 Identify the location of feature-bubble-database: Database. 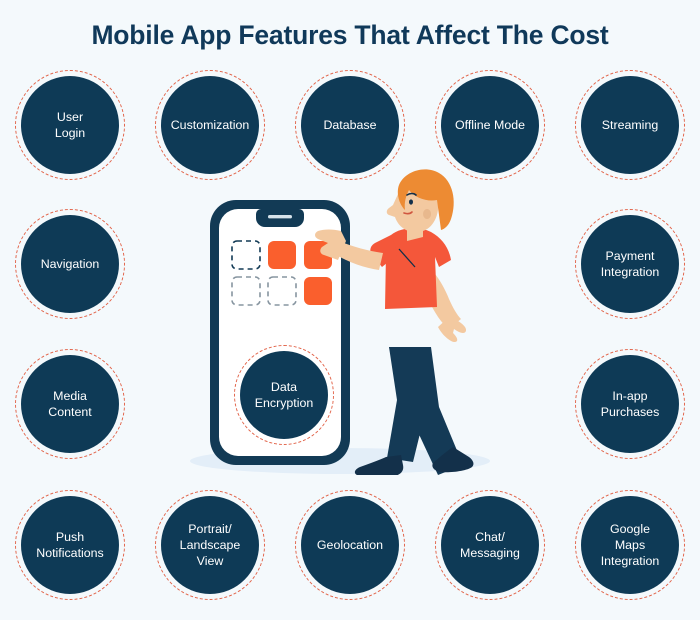
(350, 125).